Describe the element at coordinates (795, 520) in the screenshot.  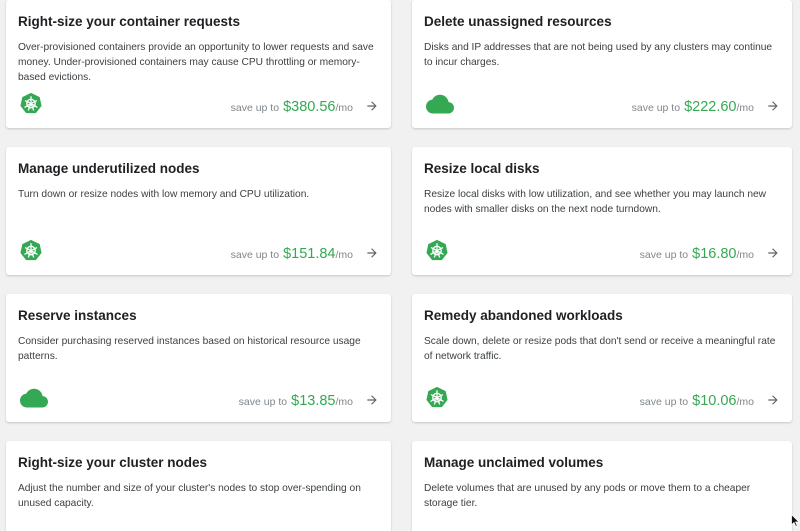
I see `mouse-cursor-icon` at that location.